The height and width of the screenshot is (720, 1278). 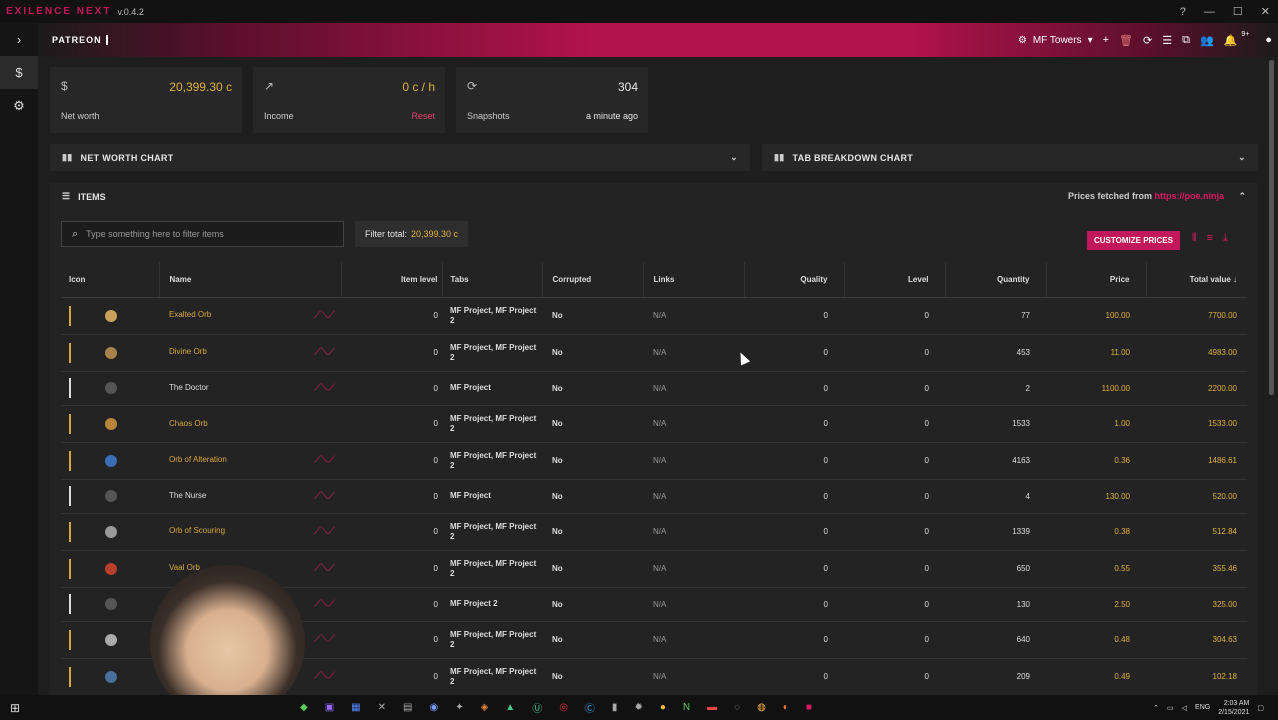 What do you see at coordinates (1184, 708) in the screenshot?
I see `volume-icon: ◁` at bounding box center [1184, 708].